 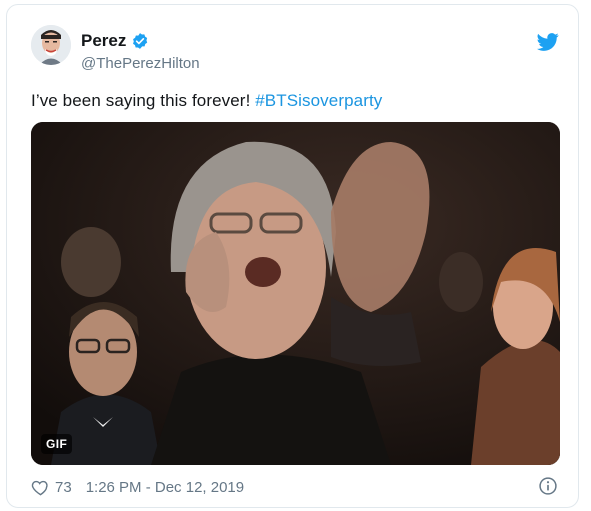 What do you see at coordinates (548, 42) in the screenshot?
I see `twitter-bird-icon` at bounding box center [548, 42].